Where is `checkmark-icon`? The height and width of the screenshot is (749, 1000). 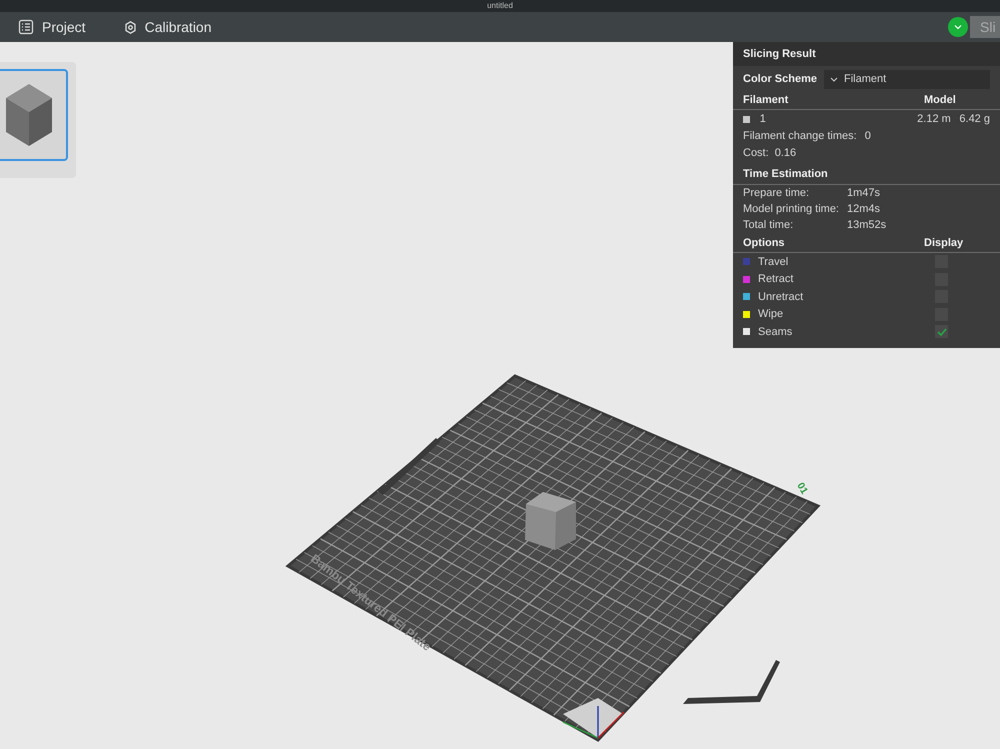 checkmark-icon is located at coordinates (941, 332).